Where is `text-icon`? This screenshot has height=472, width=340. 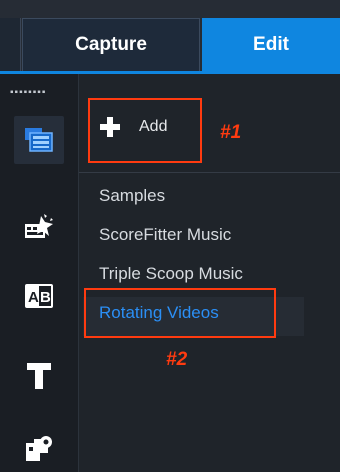
text-icon is located at coordinates (39, 376).